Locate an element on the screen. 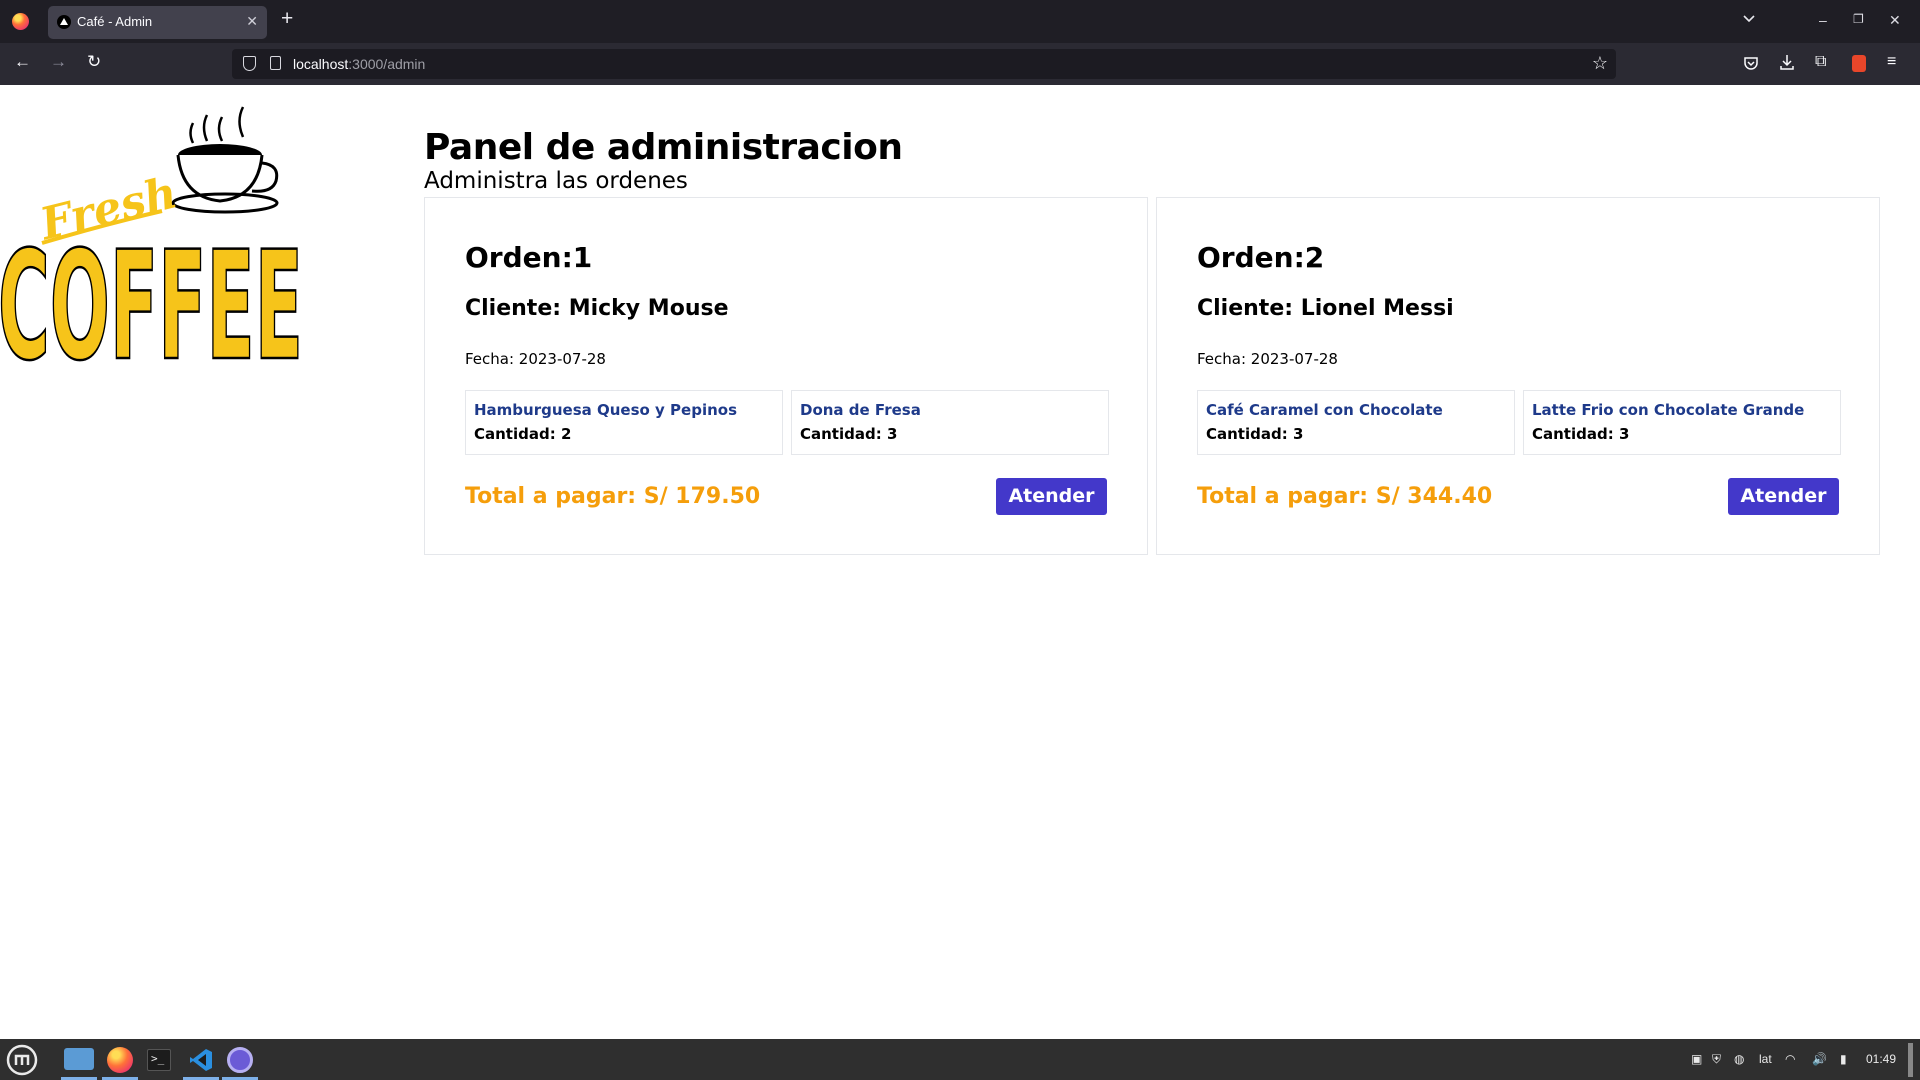 This screenshot has width=1920, height=1080. order-title: Orden:2 is located at coordinates (1261, 257).